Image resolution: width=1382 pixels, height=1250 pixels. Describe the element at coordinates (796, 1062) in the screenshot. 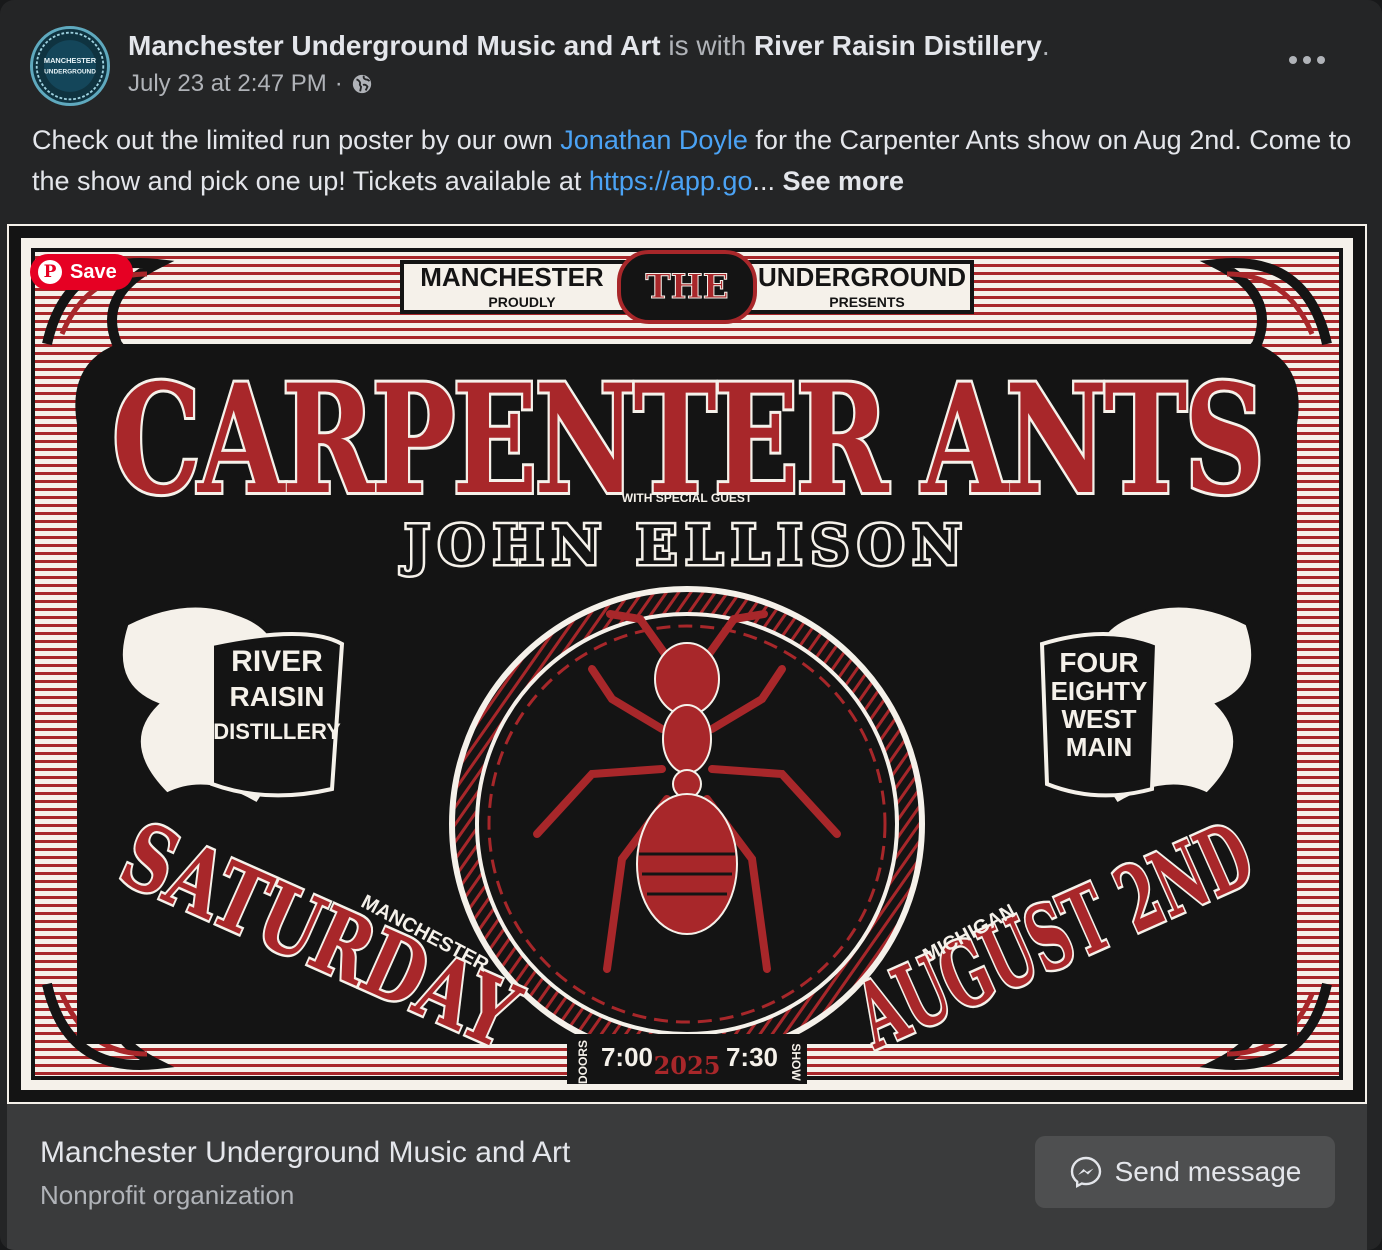

I see `show-label: SHOW` at that location.